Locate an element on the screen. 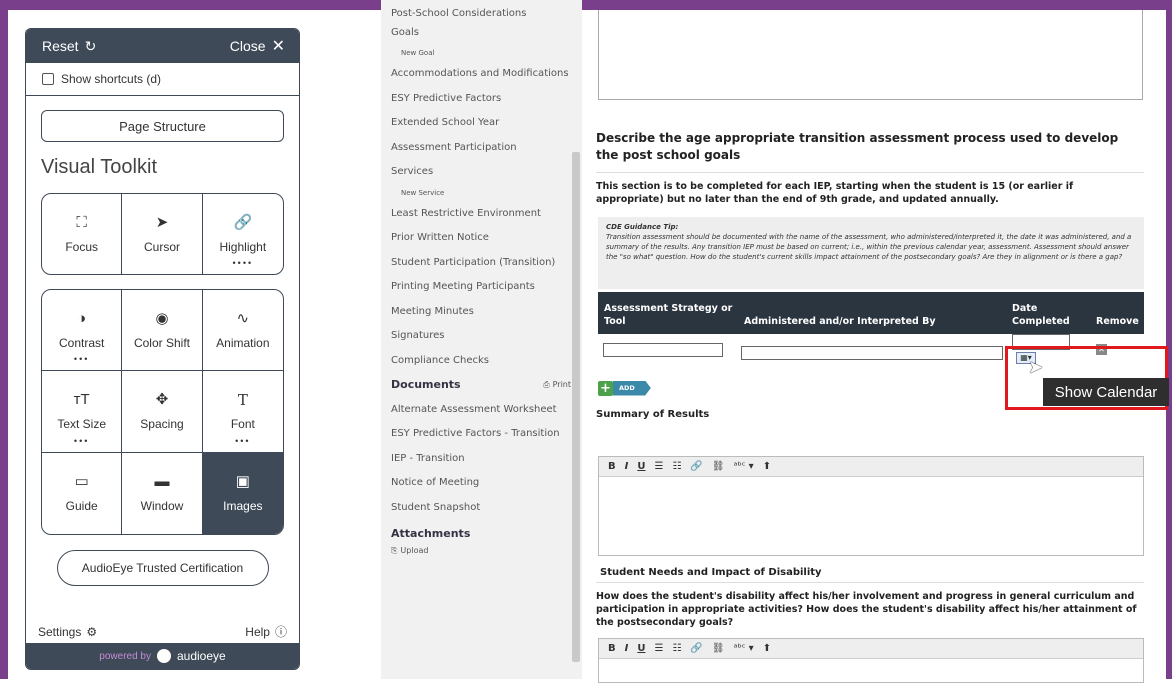 This screenshot has width=1172, height=683. print-label: Print is located at coordinates (561, 385).